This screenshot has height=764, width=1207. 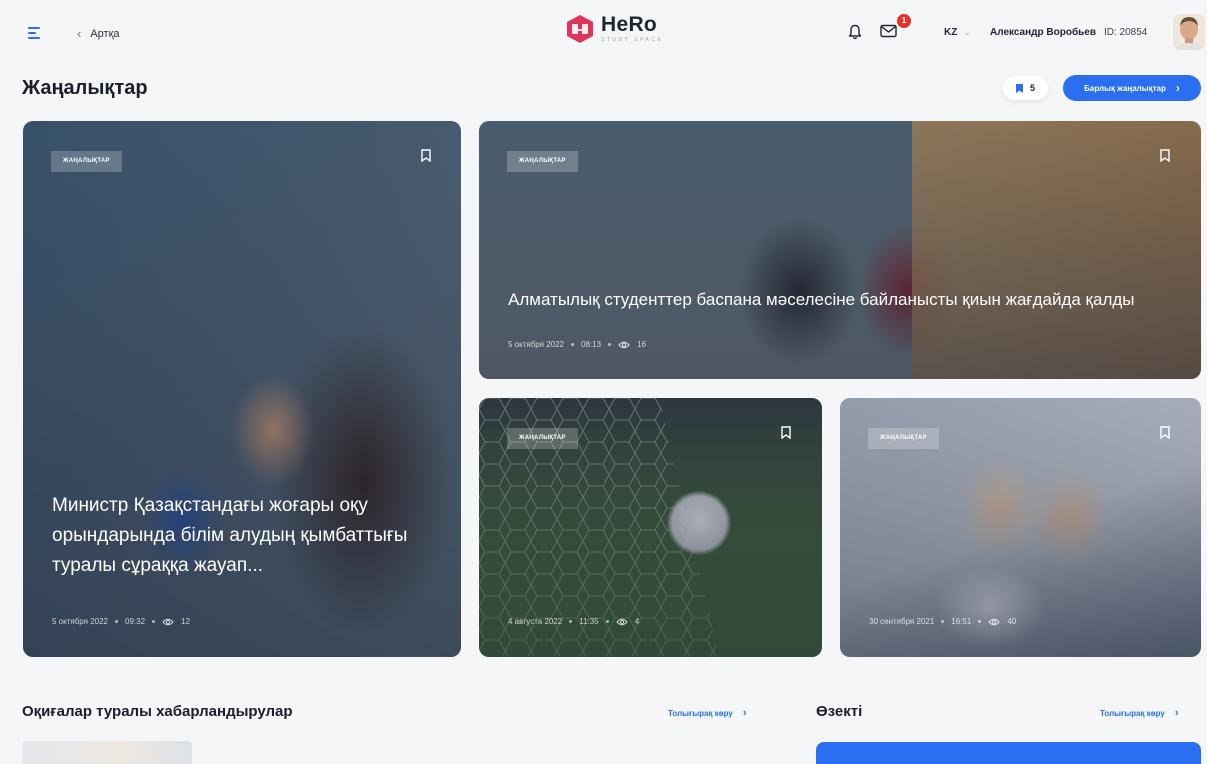 I want to click on logo: HeRo STUDY SPACE, so click(x=613, y=29).